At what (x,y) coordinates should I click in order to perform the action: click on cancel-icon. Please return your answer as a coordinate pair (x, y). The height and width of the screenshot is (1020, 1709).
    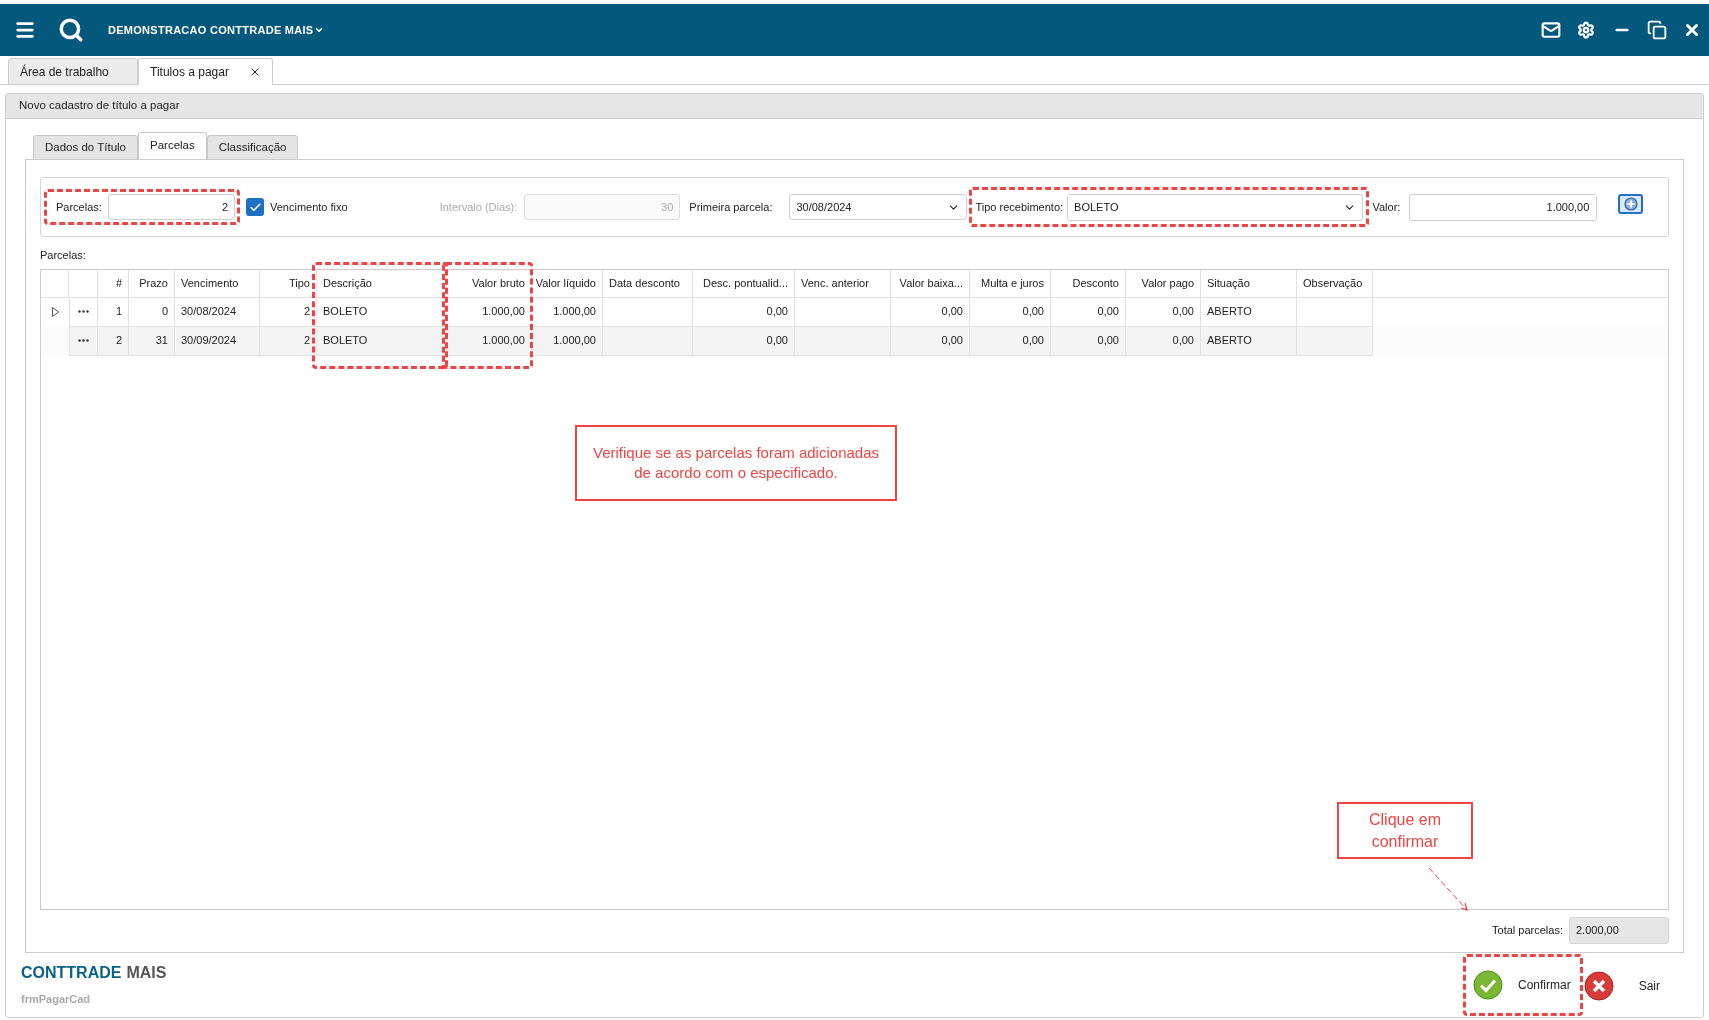
    Looking at the image, I should click on (1598, 986).